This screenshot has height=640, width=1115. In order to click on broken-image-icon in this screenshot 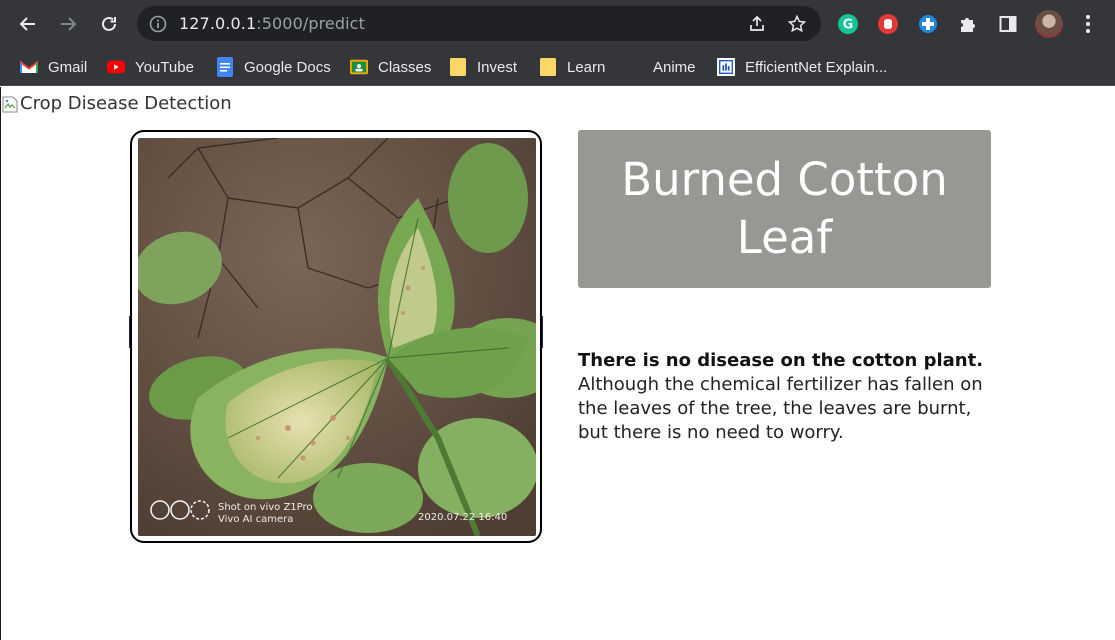, I will do `click(10, 104)`.